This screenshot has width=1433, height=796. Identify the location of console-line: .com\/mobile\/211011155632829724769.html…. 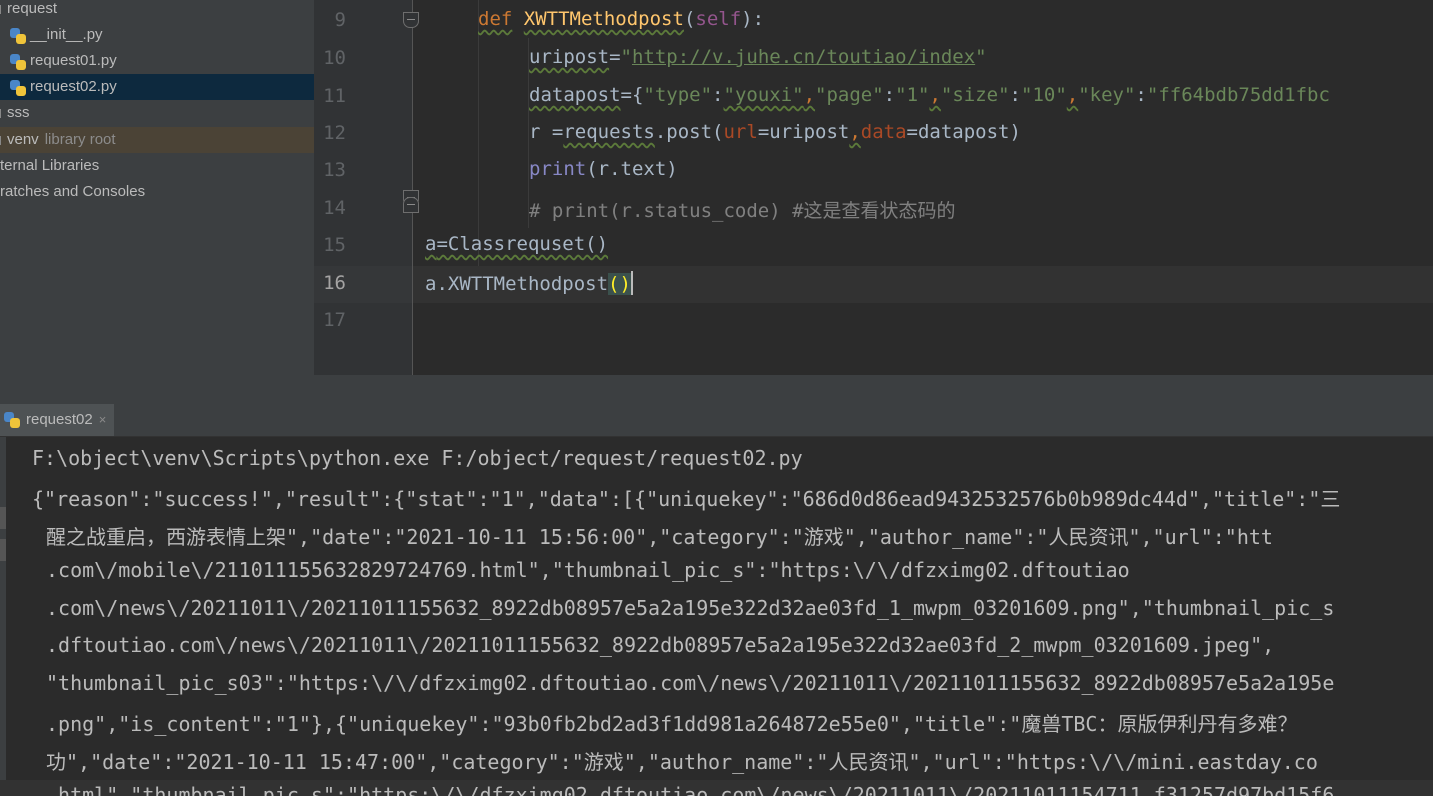
(588, 570).